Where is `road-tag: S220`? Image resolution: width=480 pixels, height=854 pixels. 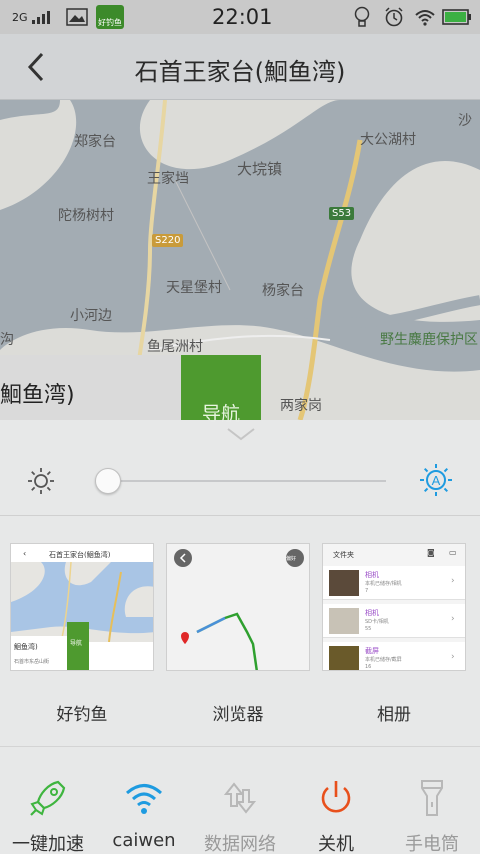 road-tag: S220 is located at coordinates (168, 240).